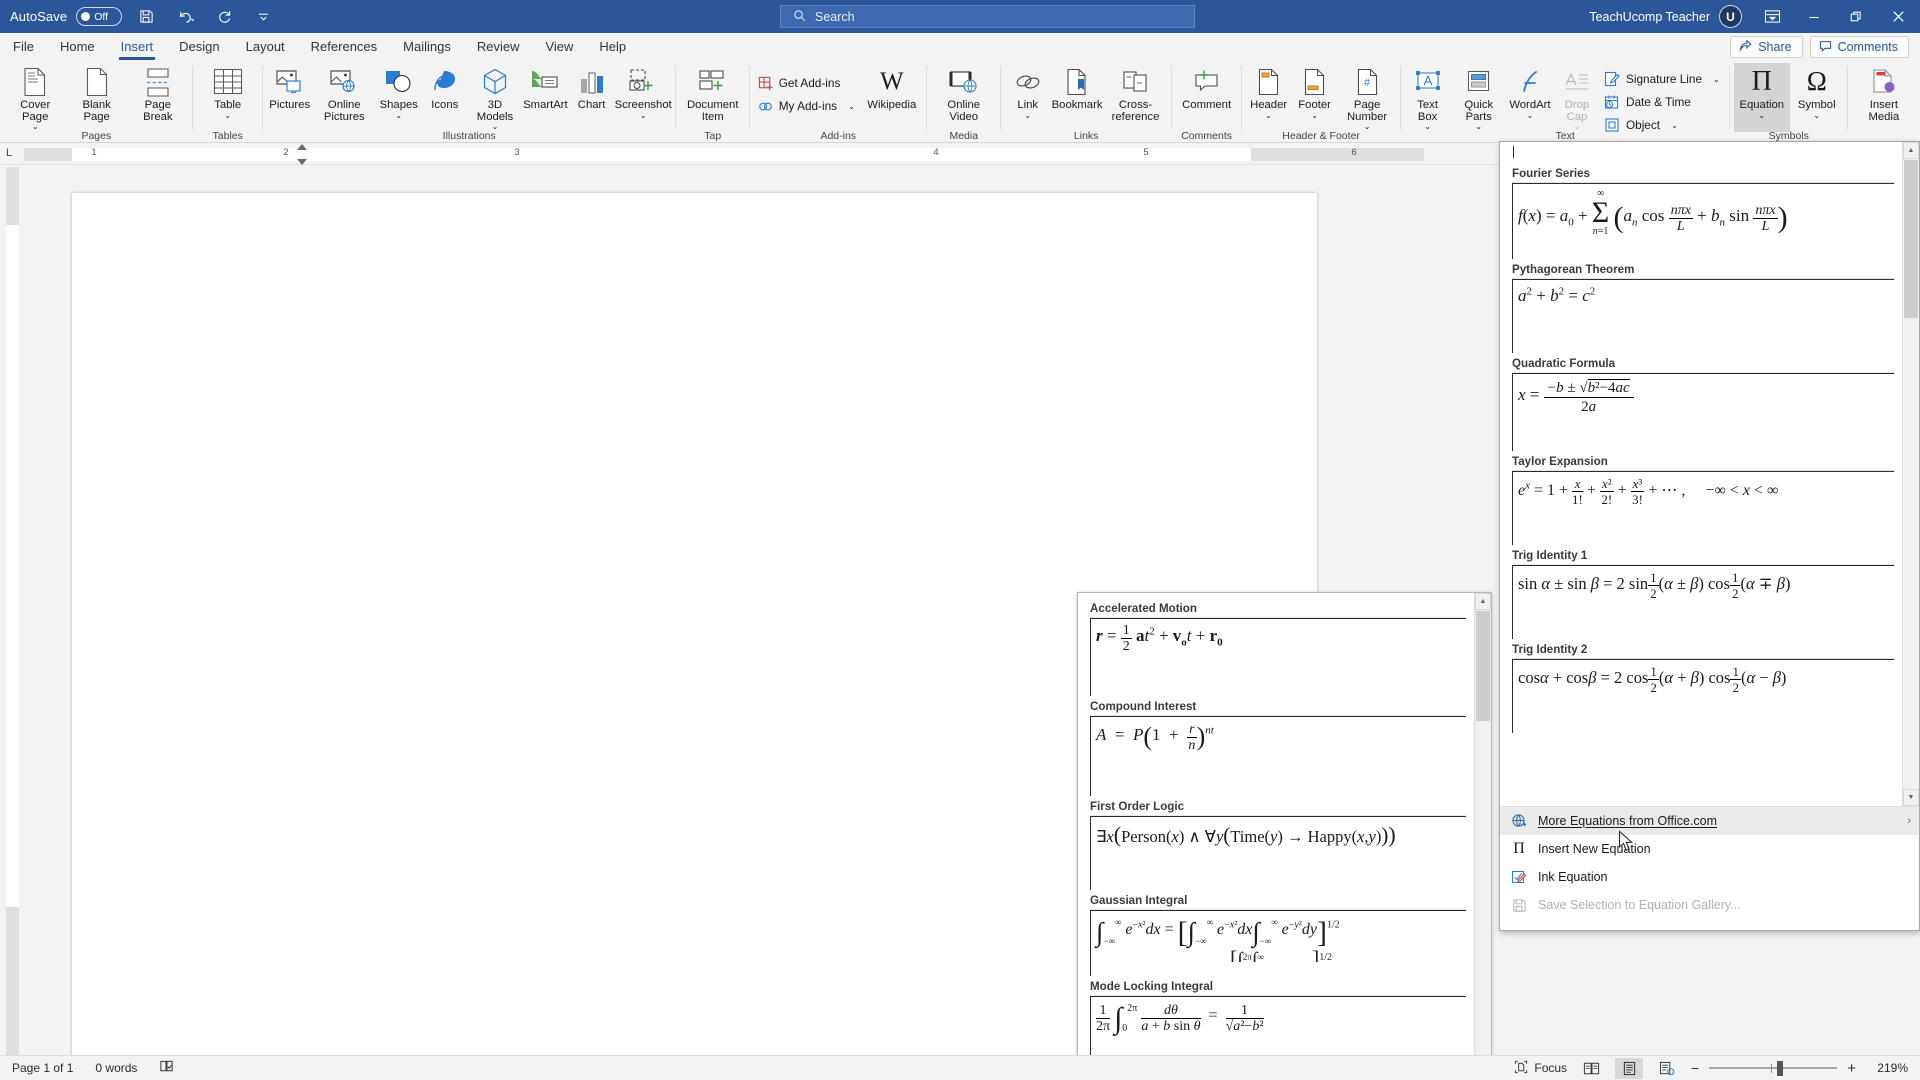 The image size is (1920, 1080). I want to click on page-indicator: Page 1 of 1, so click(42, 1068).